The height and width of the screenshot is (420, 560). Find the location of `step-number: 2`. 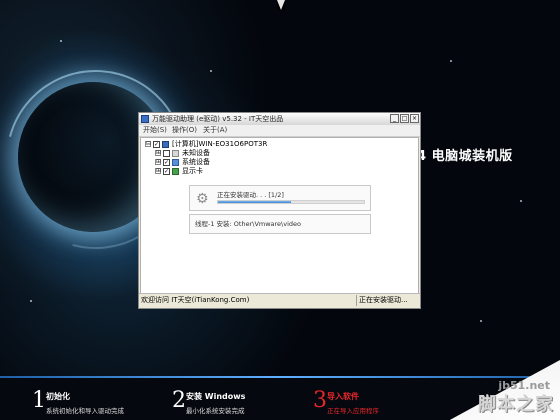

step-number: 2 is located at coordinates (179, 400).